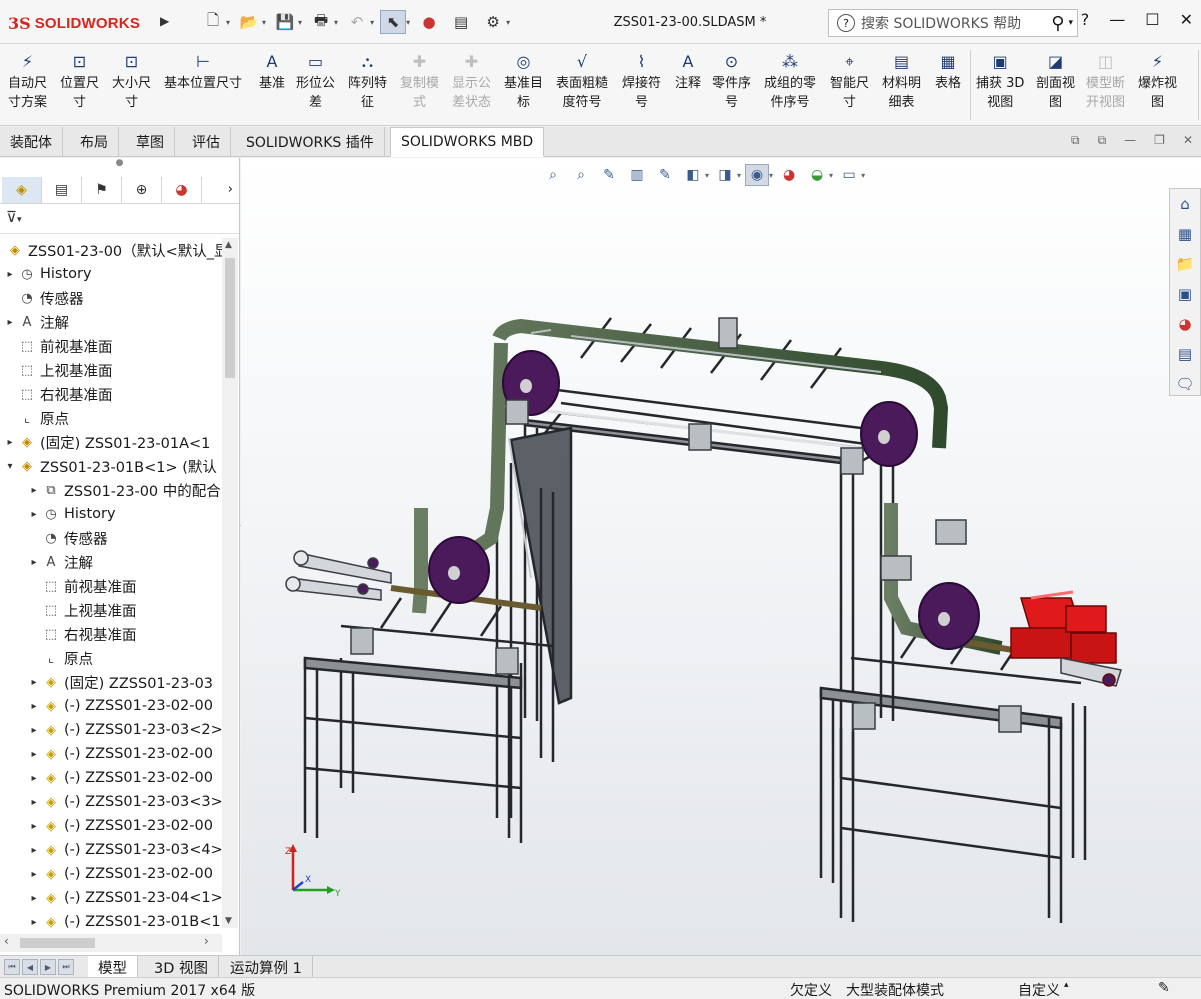 Image resolution: width=1201 pixels, height=999 pixels. I want to click on ribbon-model-break-view-button: ◫ 模型断 开视图, so click(1105, 80).